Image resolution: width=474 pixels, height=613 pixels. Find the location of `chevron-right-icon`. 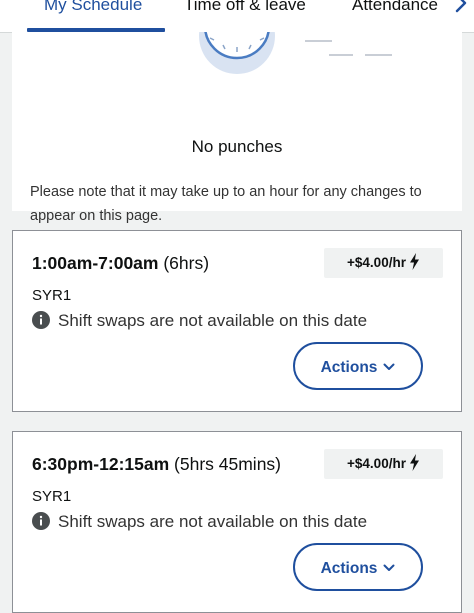

chevron-right-icon is located at coordinates (461, 8).